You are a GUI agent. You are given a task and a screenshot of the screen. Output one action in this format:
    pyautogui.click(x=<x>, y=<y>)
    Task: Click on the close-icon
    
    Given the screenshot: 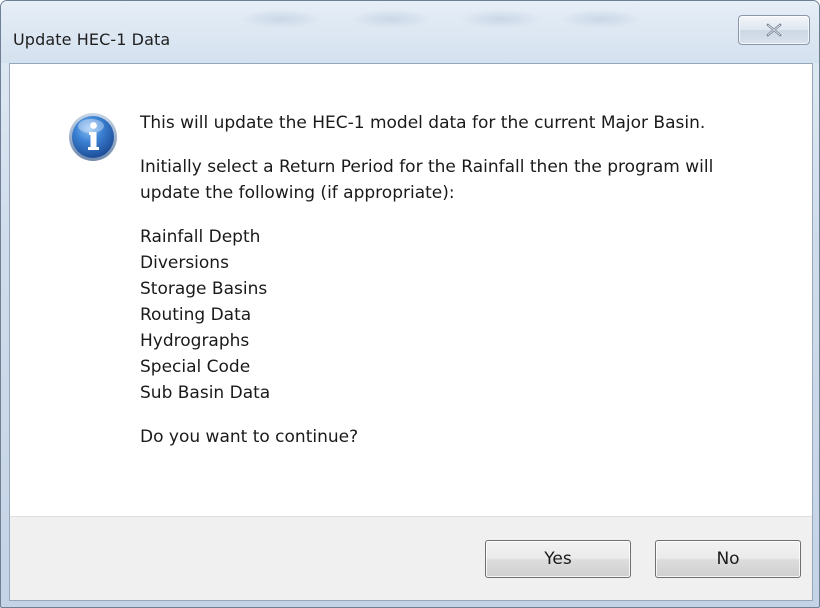 What is the action you would take?
    pyautogui.click(x=774, y=30)
    